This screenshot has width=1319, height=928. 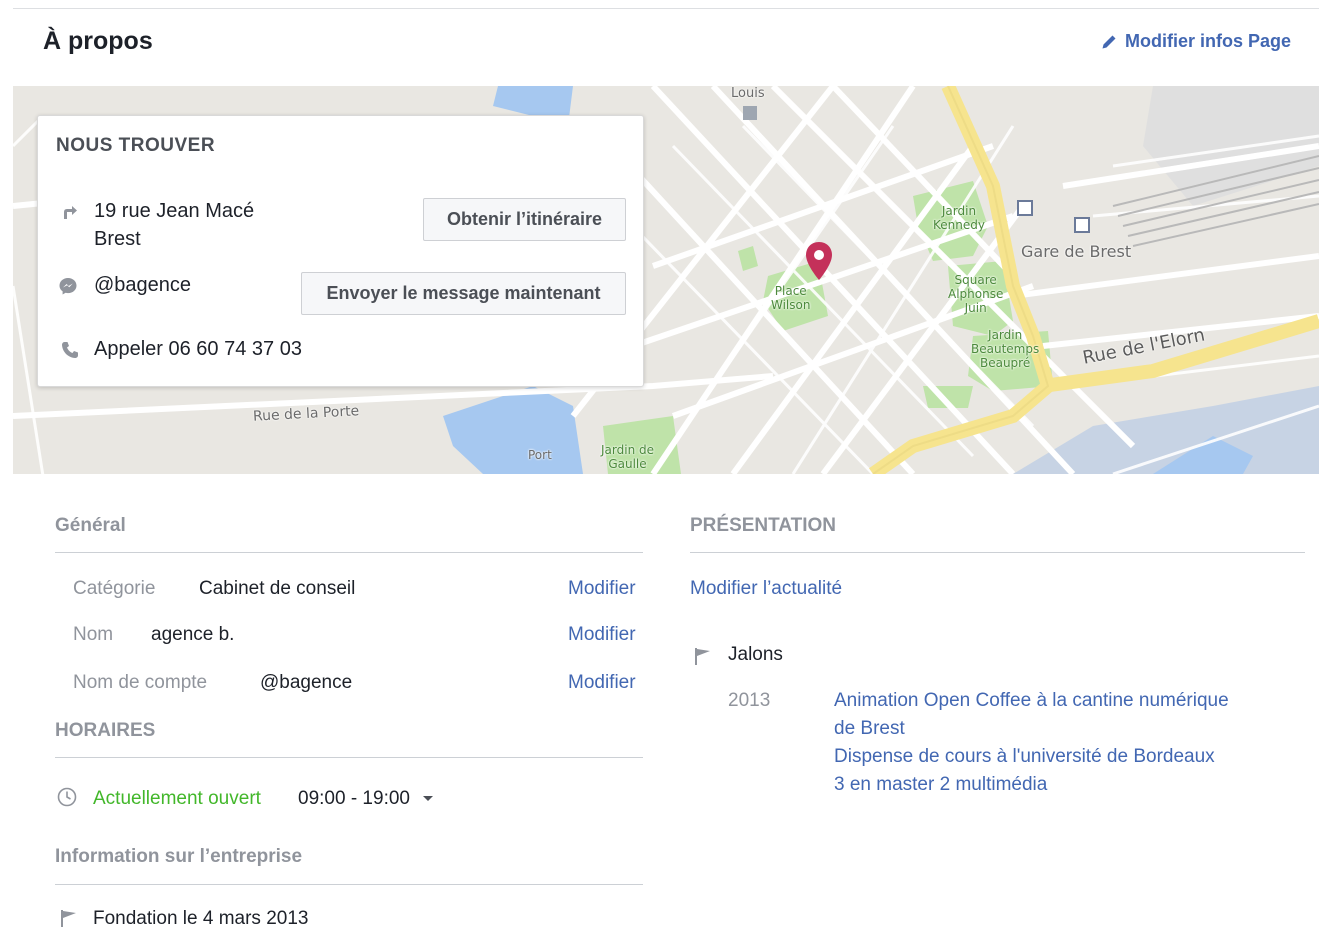 What do you see at coordinates (1069, 729) in the screenshot?
I see `milestone-line: de Brest` at bounding box center [1069, 729].